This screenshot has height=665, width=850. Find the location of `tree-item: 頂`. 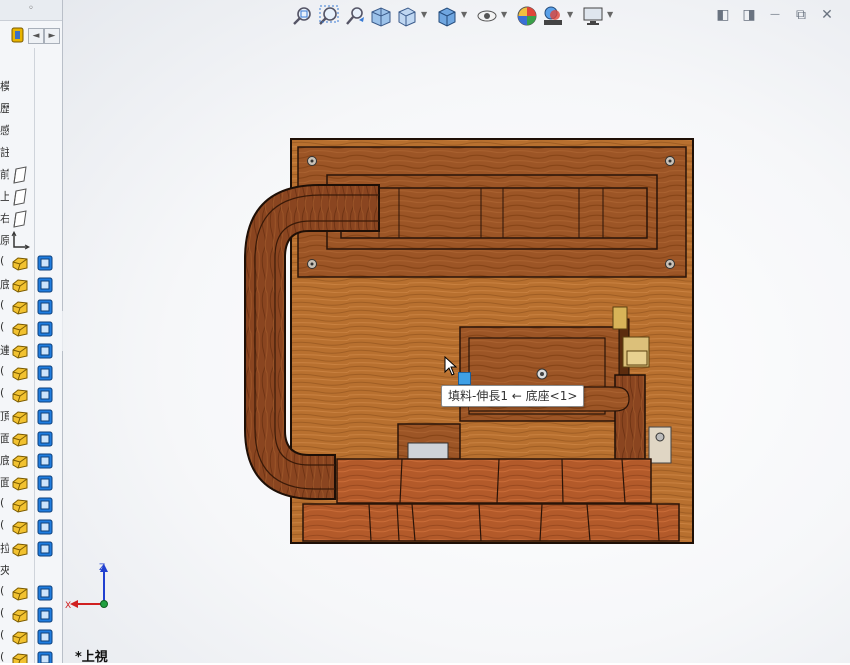

tree-item: 頂 is located at coordinates (29, 417).